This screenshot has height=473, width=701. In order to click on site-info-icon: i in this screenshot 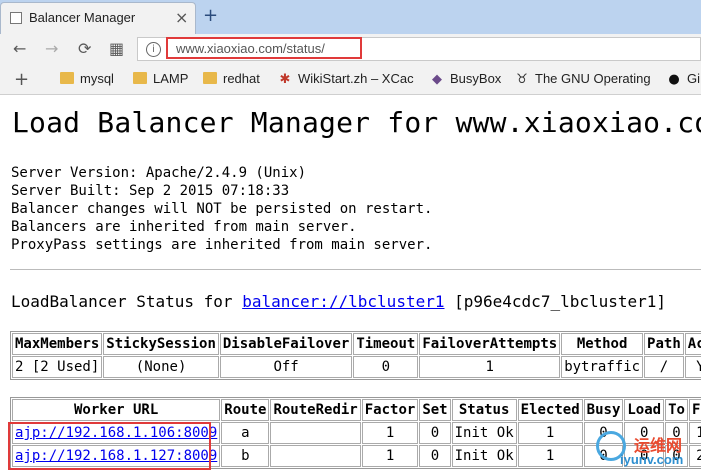, I will do `click(153, 49)`.